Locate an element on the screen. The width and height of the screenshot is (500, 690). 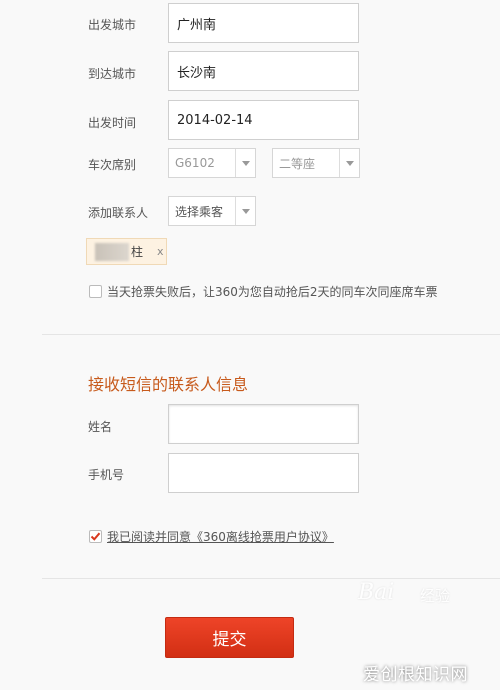
name-label: 姓名 is located at coordinates (100, 427).